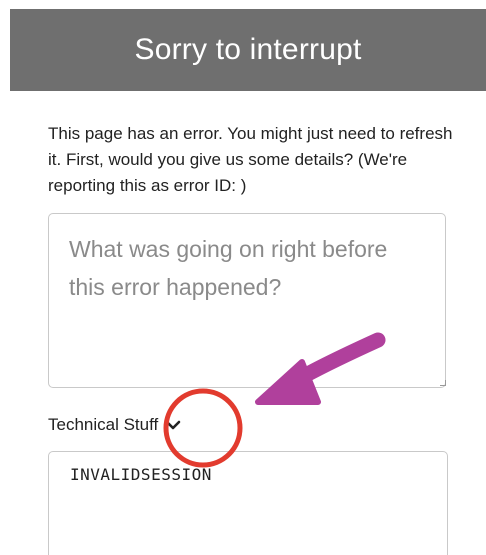 This screenshot has height=555, width=486. What do you see at coordinates (173, 425) in the screenshot?
I see `chevron-down-icon` at bounding box center [173, 425].